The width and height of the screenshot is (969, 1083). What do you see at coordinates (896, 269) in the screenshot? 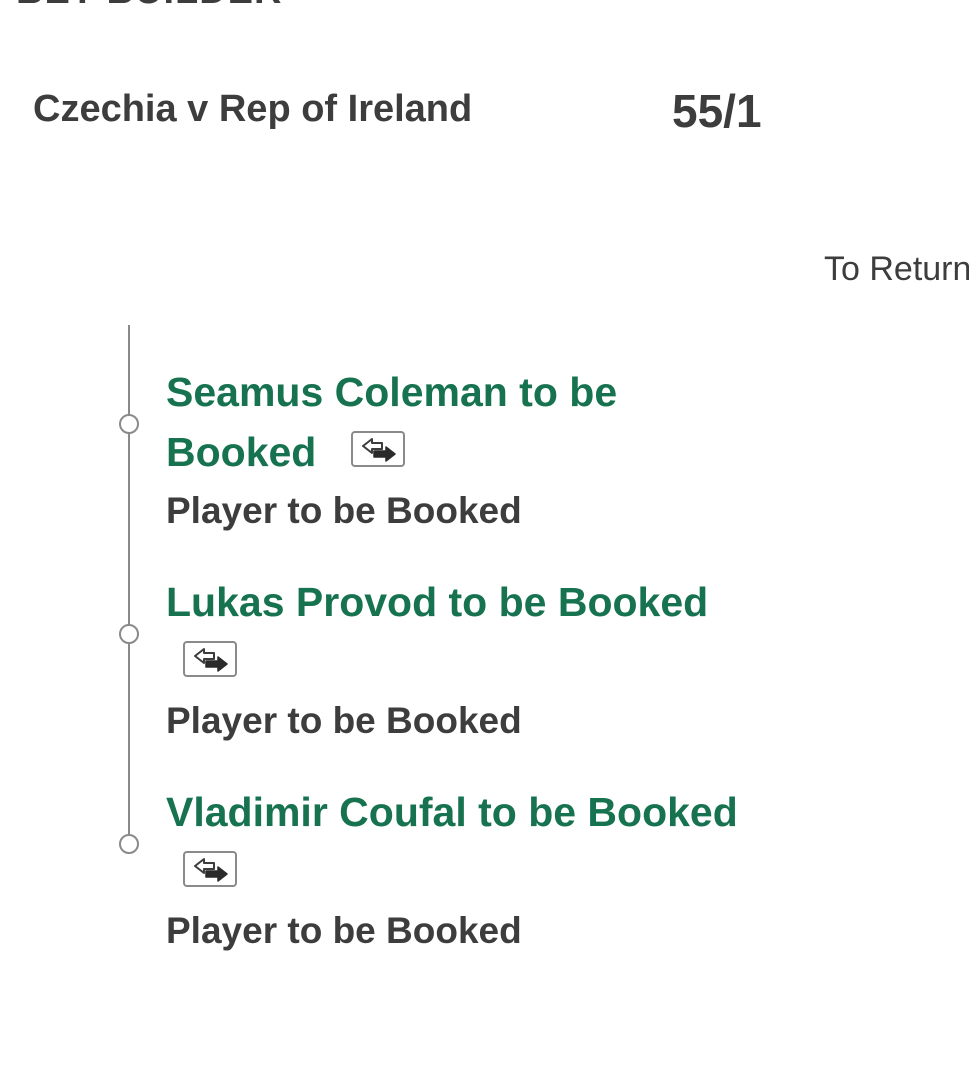
I see `to-return-label: To Return` at bounding box center [896, 269].